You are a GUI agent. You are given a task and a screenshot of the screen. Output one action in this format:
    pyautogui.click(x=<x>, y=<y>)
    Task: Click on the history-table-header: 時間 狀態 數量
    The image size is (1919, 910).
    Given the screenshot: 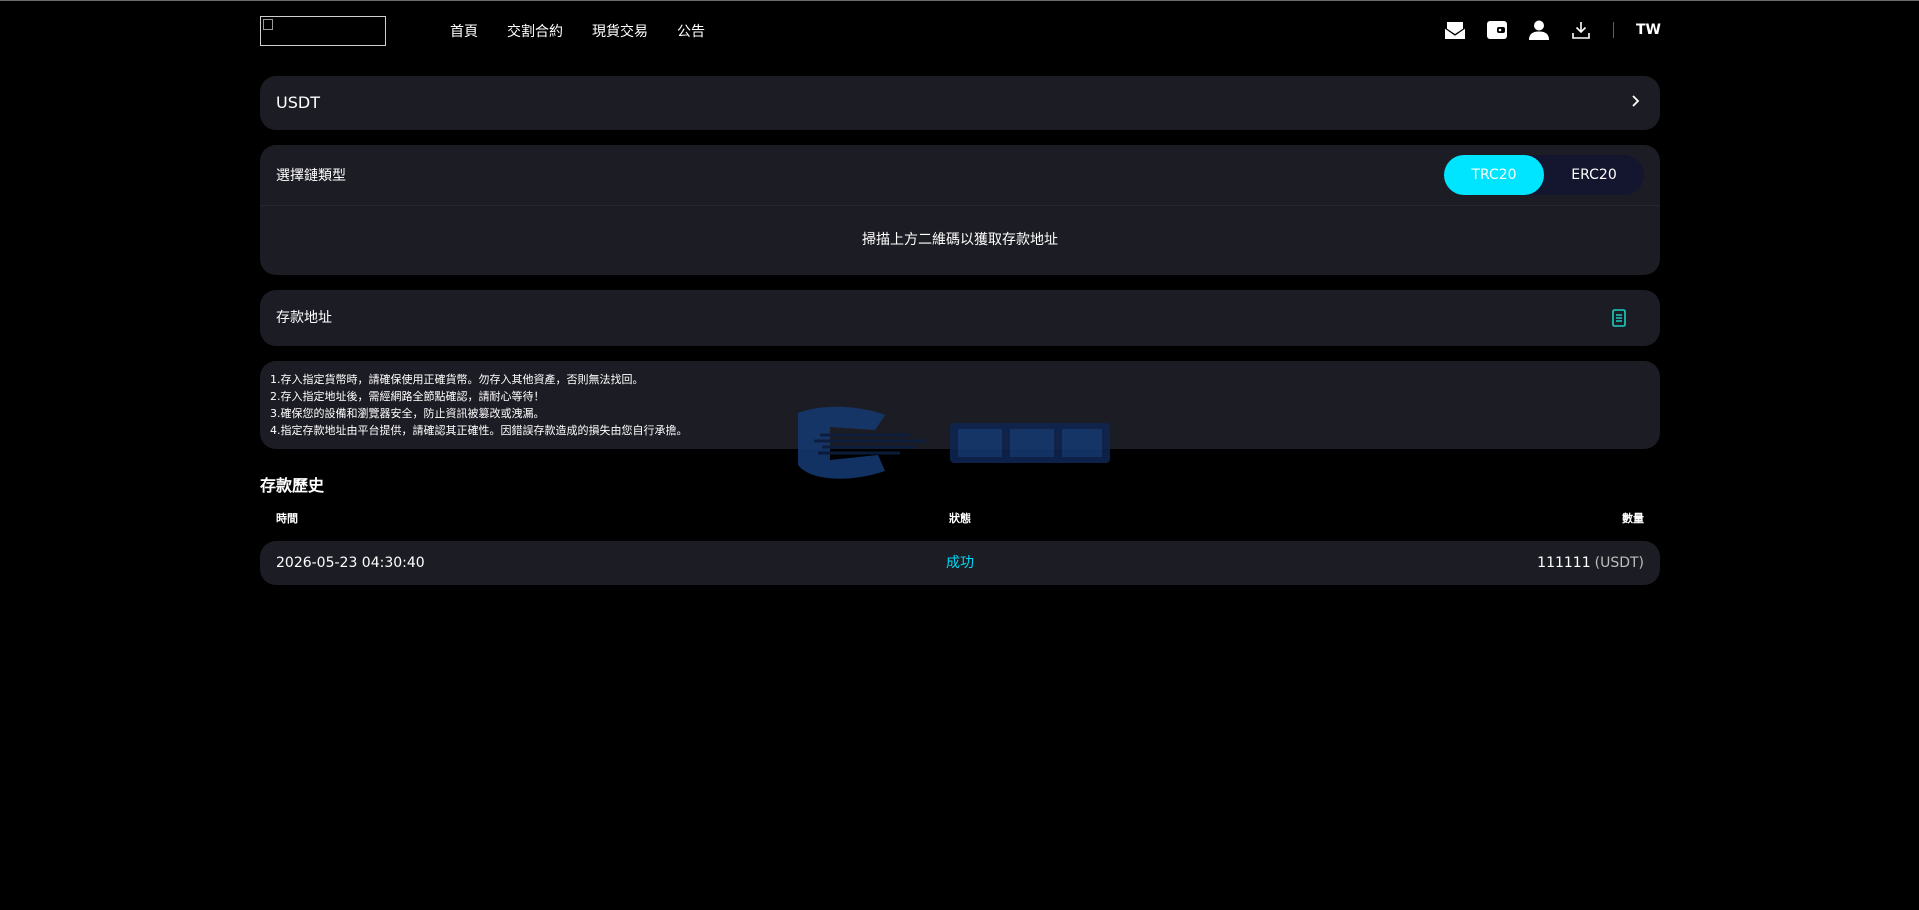 What is the action you would take?
    pyautogui.click(x=960, y=520)
    